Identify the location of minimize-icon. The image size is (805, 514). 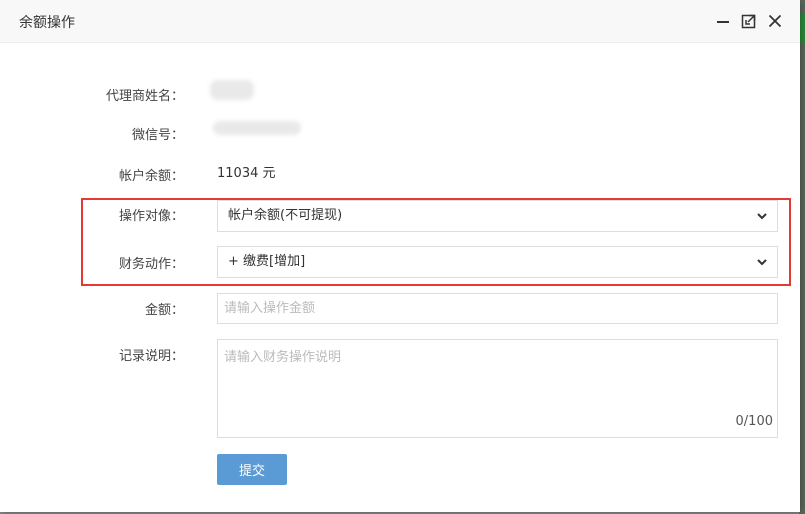
(723, 22).